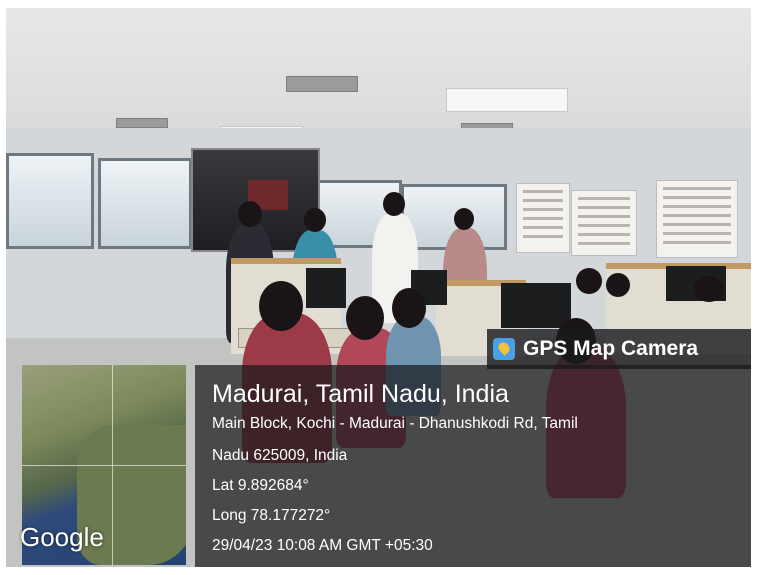 This screenshot has width=757, height=575. Describe the element at coordinates (360, 394) in the screenshot. I see `location-title: Madurai, Tamil Nadu, India` at that location.